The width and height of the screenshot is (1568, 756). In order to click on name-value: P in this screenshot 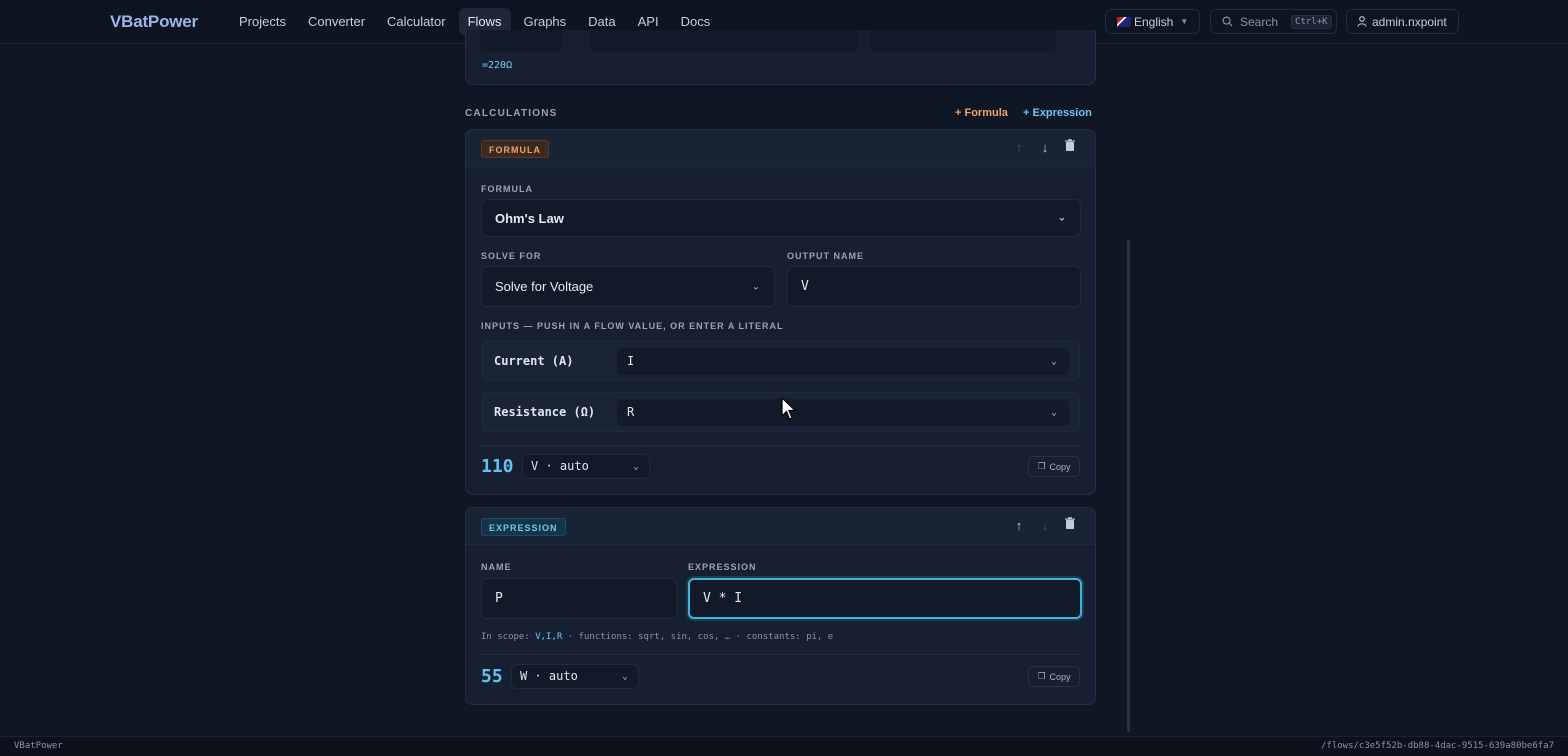, I will do `click(499, 598)`.